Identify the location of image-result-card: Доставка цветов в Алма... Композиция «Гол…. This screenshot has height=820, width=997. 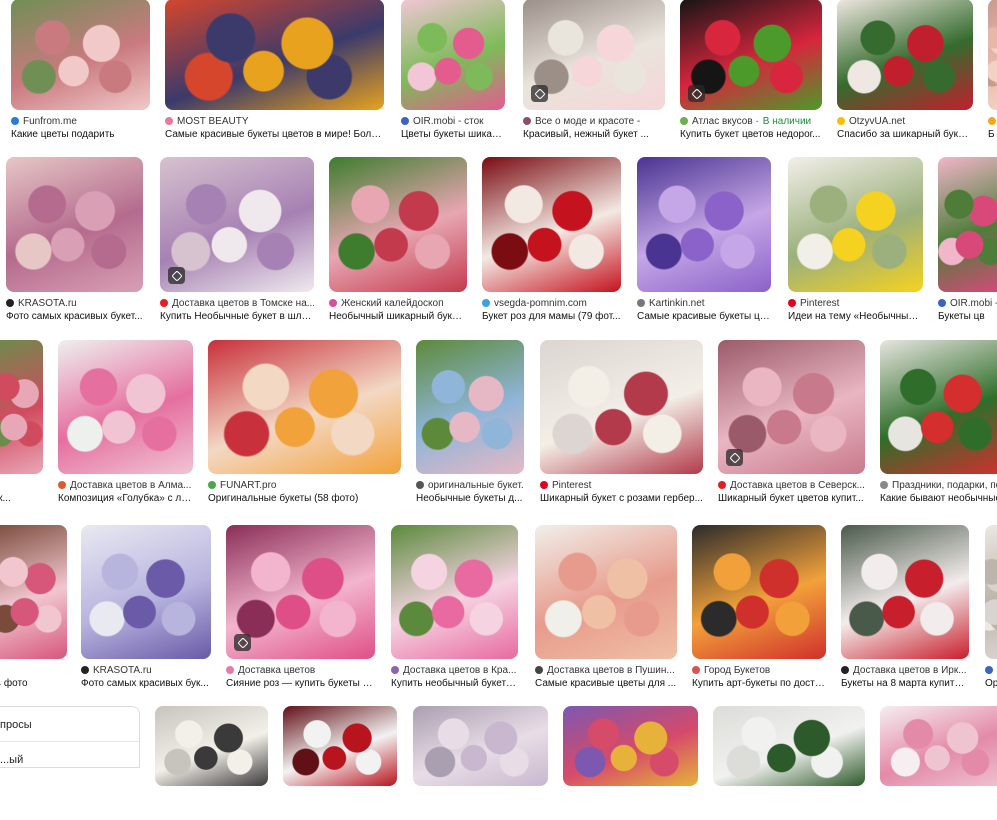
(125, 424).